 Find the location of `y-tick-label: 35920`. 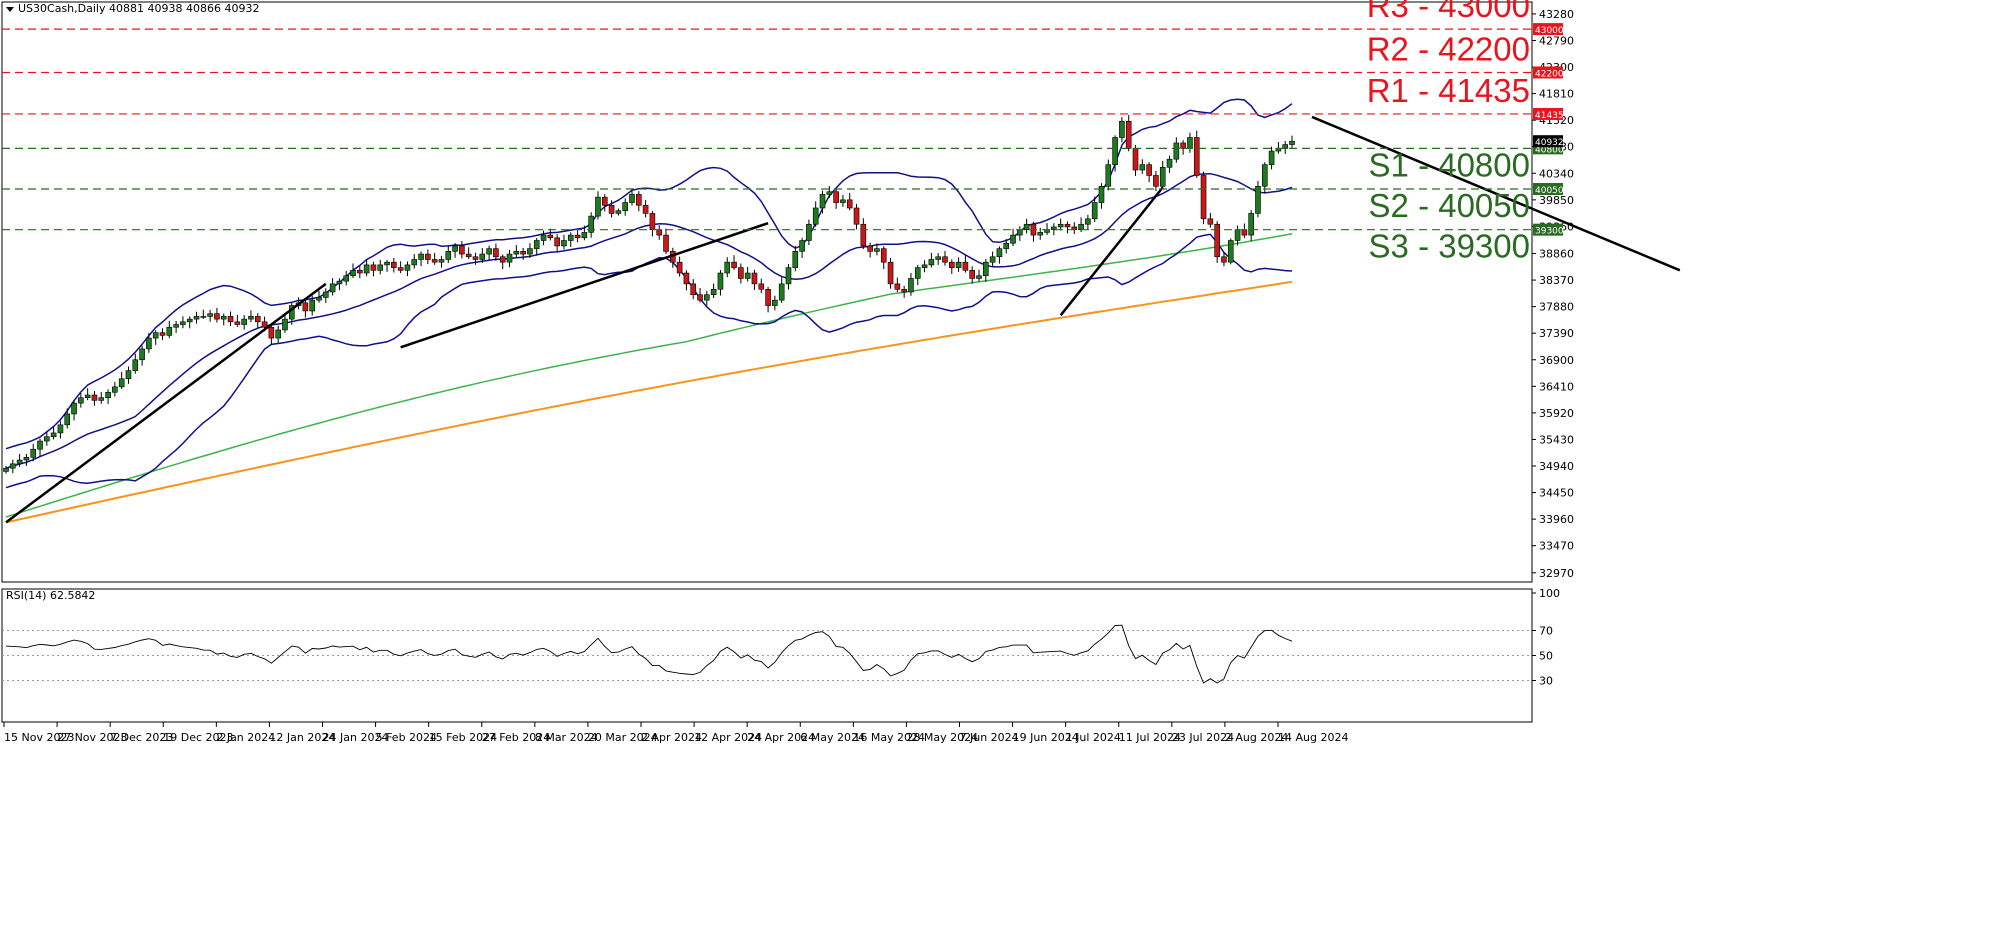

y-tick-label: 35920 is located at coordinates (1556, 413).